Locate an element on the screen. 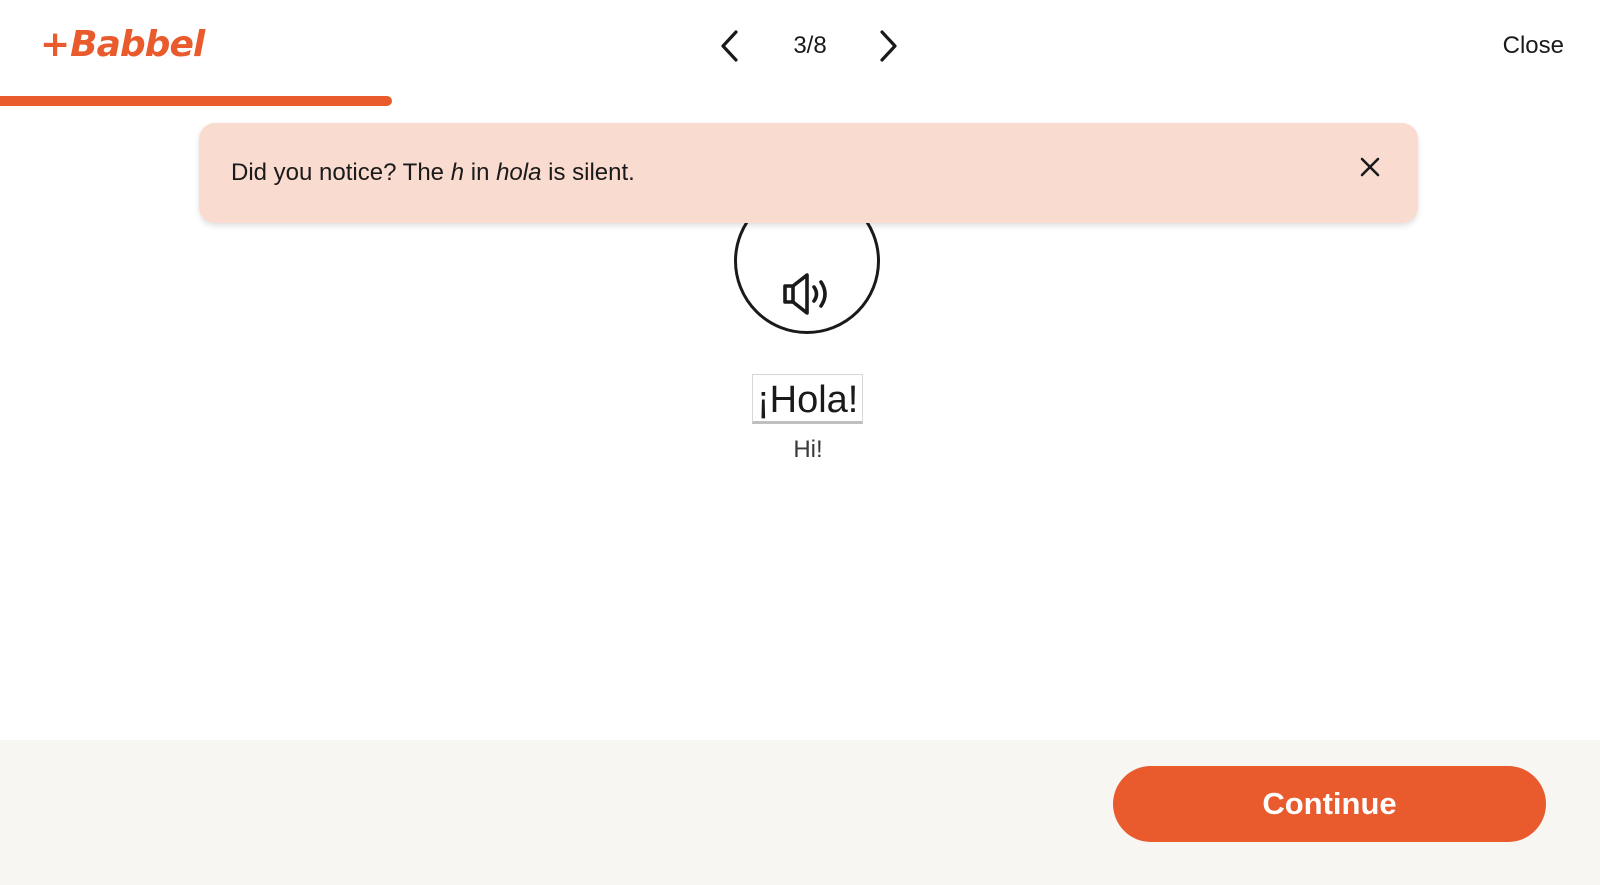 This screenshot has width=1600, height=885. chevron-left-icon is located at coordinates (729, 46).